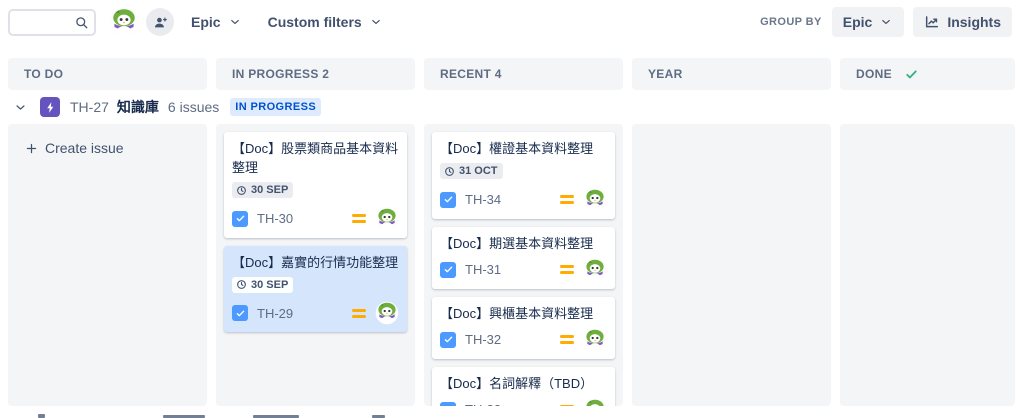 The image size is (1024, 418). What do you see at coordinates (517, 148) in the screenshot?
I see `card-title: 【Doc】權證基本資料整理` at bounding box center [517, 148].